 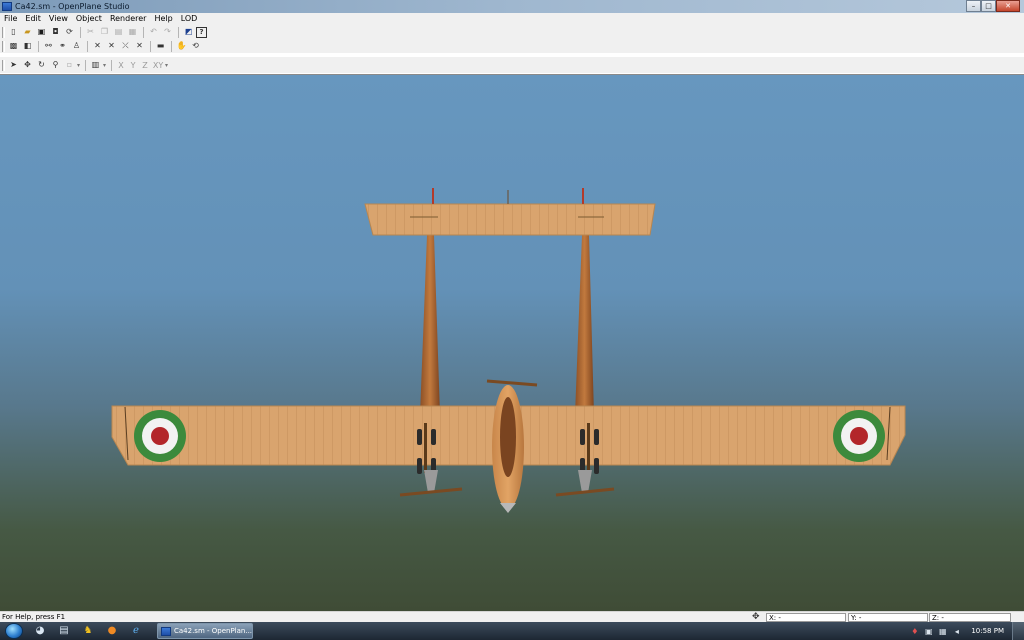 I want to click on tray-network-icon: ▦, so click(x=942, y=631).